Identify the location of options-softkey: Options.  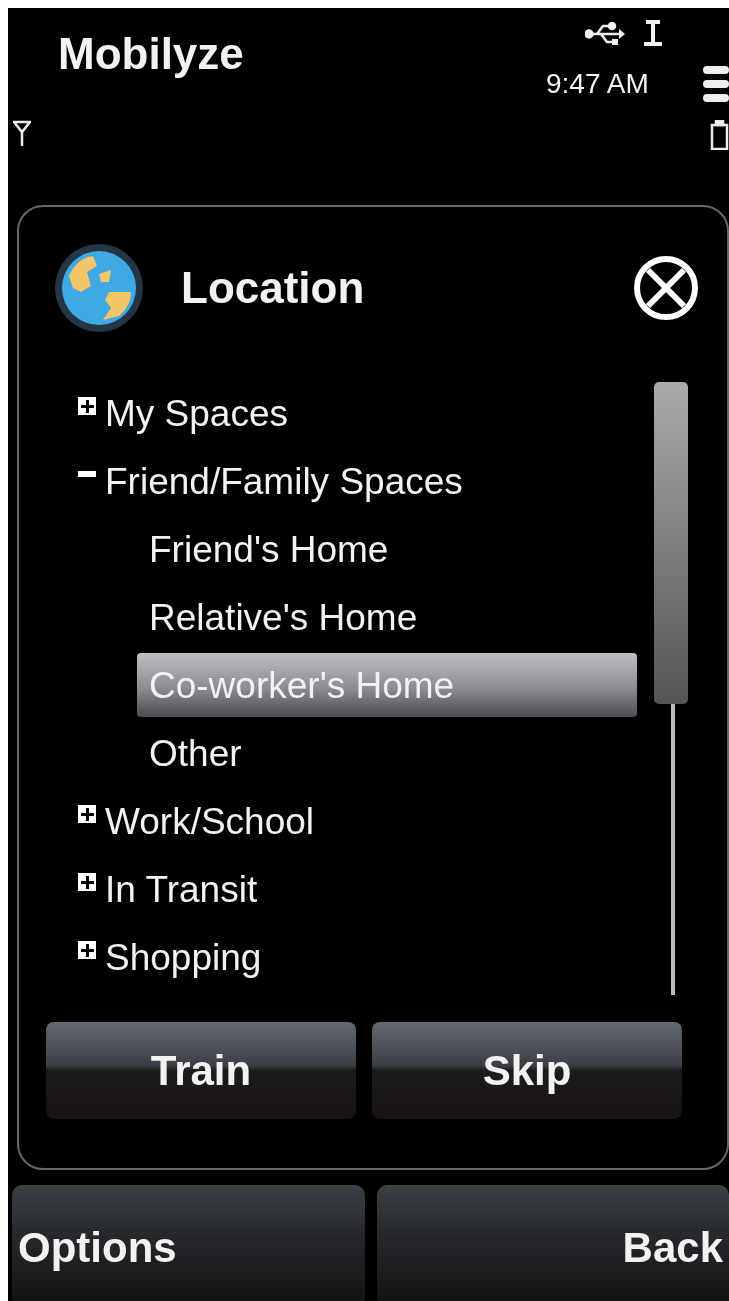
(188, 1243).